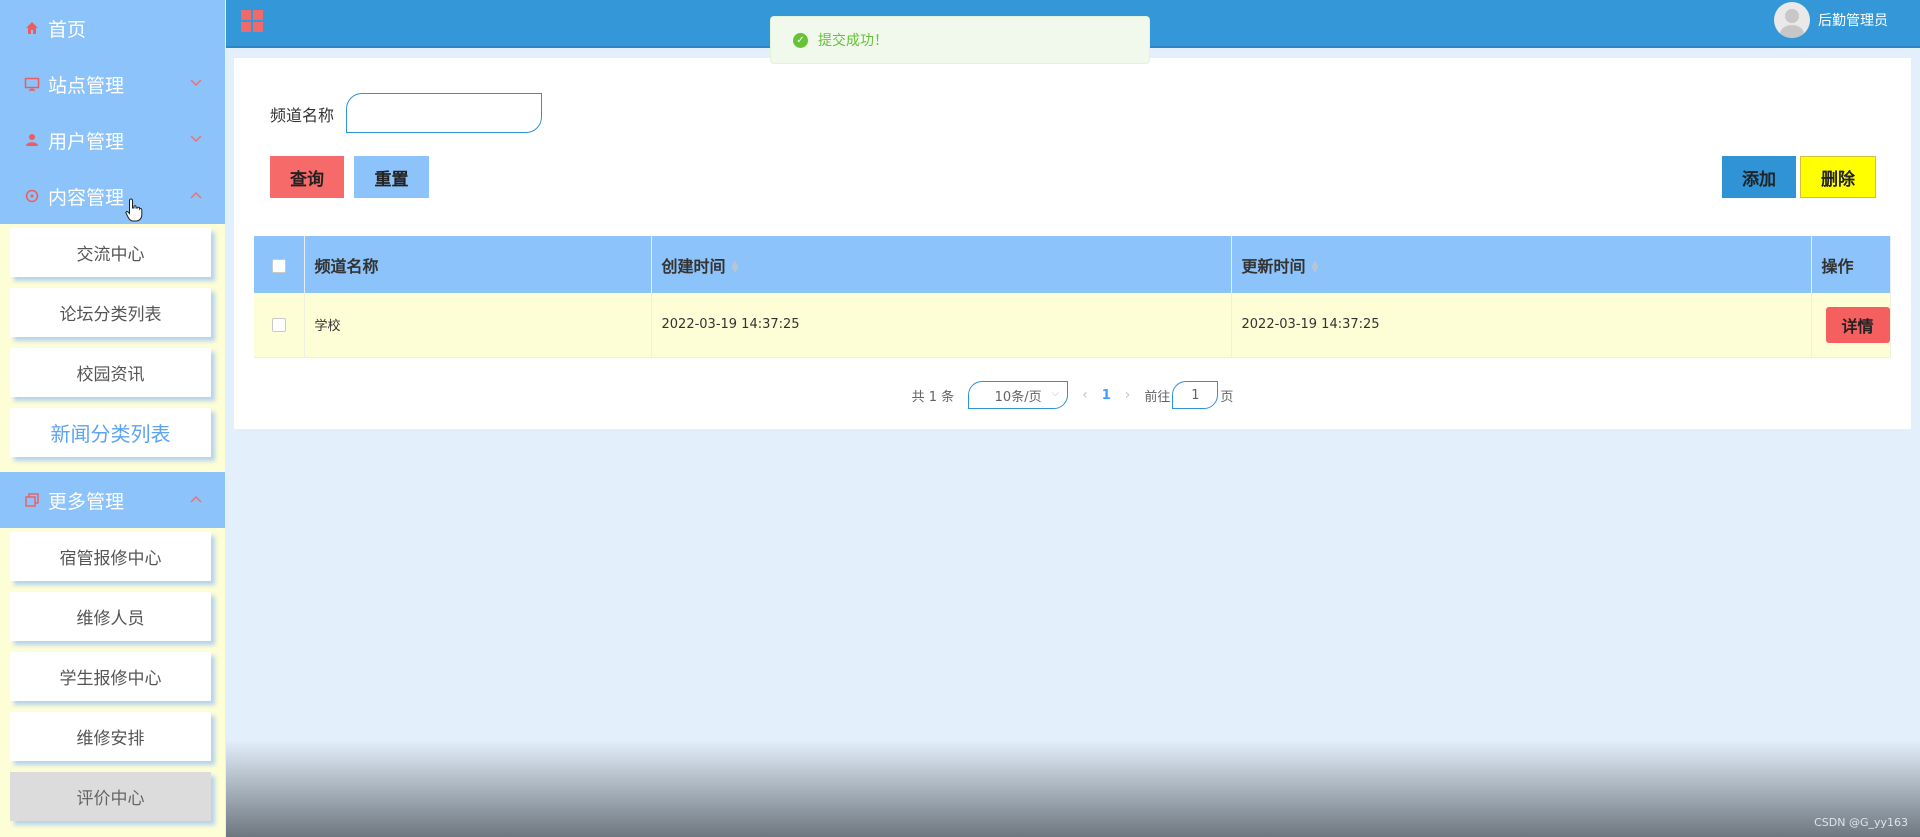 The image size is (1920, 837). What do you see at coordinates (1759, 177) in the screenshot?
I see `add-button: 添加` at bounding box center [1759, 177].